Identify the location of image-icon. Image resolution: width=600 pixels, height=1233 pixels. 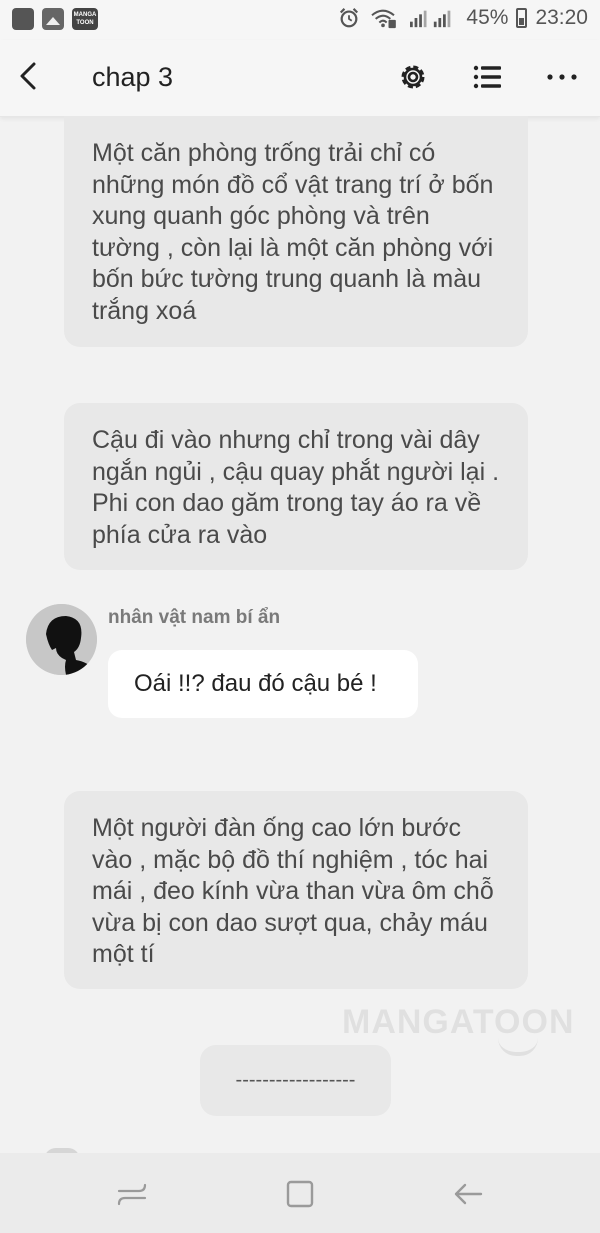
(53, 19).